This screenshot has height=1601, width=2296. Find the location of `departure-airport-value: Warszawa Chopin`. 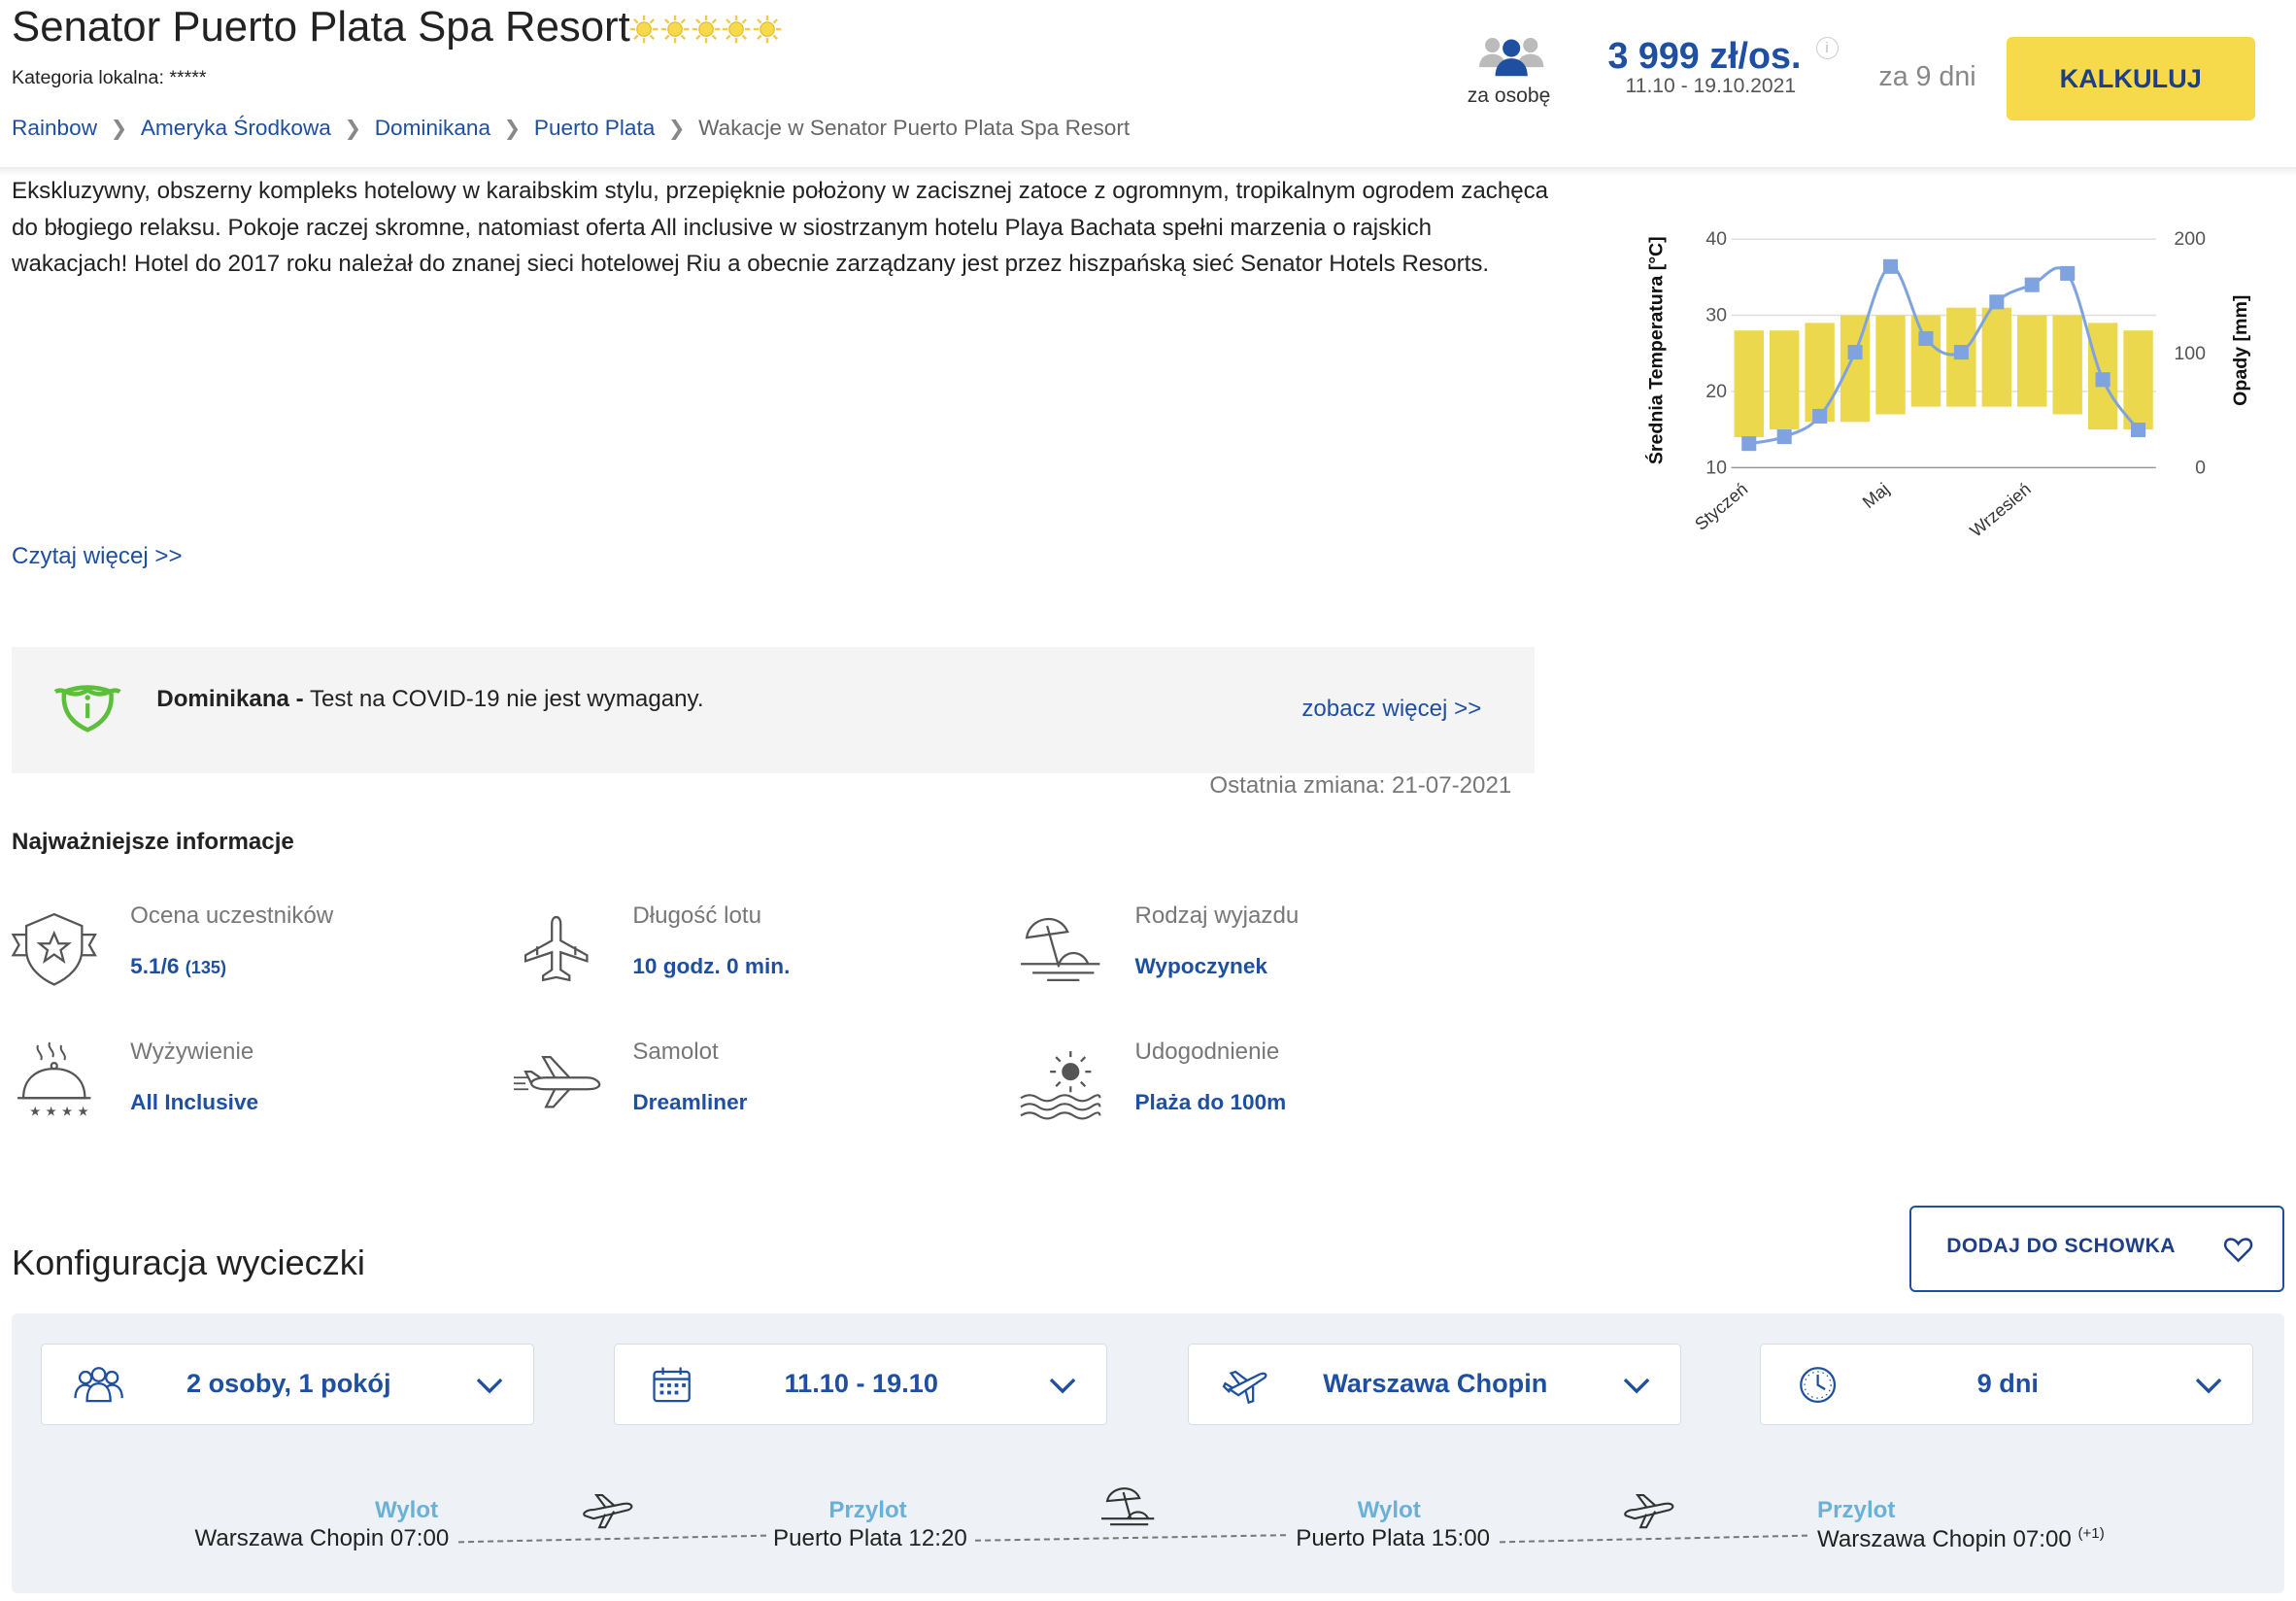

departure-airport-value: Warszawa Chopin is located at coordinates (1435, 1382).